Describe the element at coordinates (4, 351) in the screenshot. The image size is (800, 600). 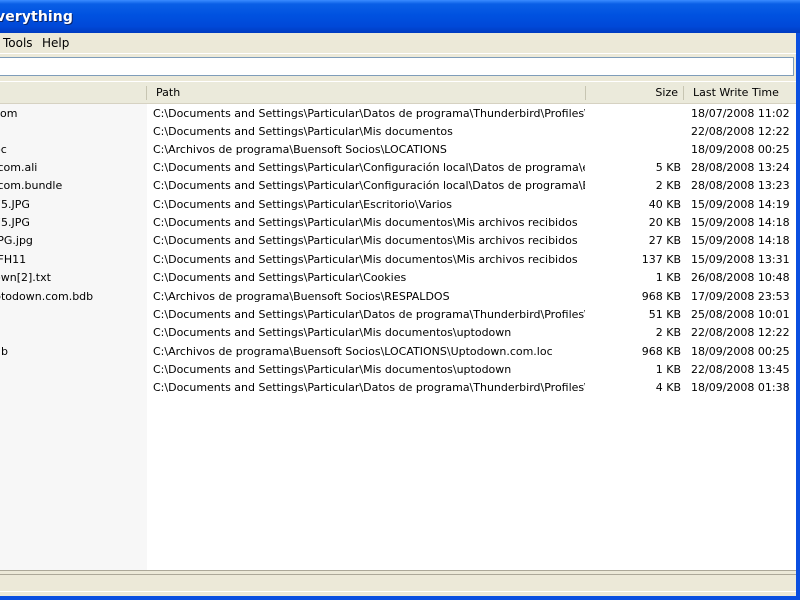
I see `cell-name: db` at that location.